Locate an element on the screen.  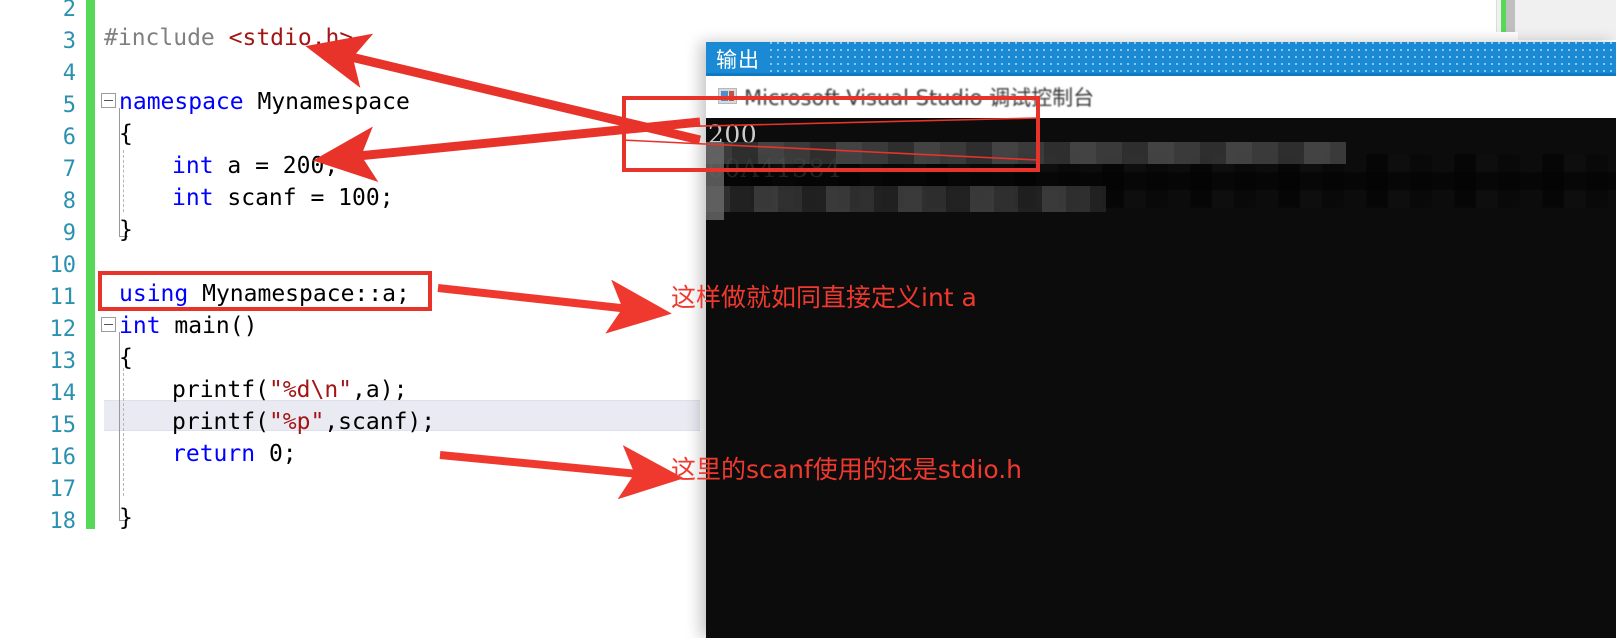
code-token-string: "%p" is located at coordinates (296, 422).